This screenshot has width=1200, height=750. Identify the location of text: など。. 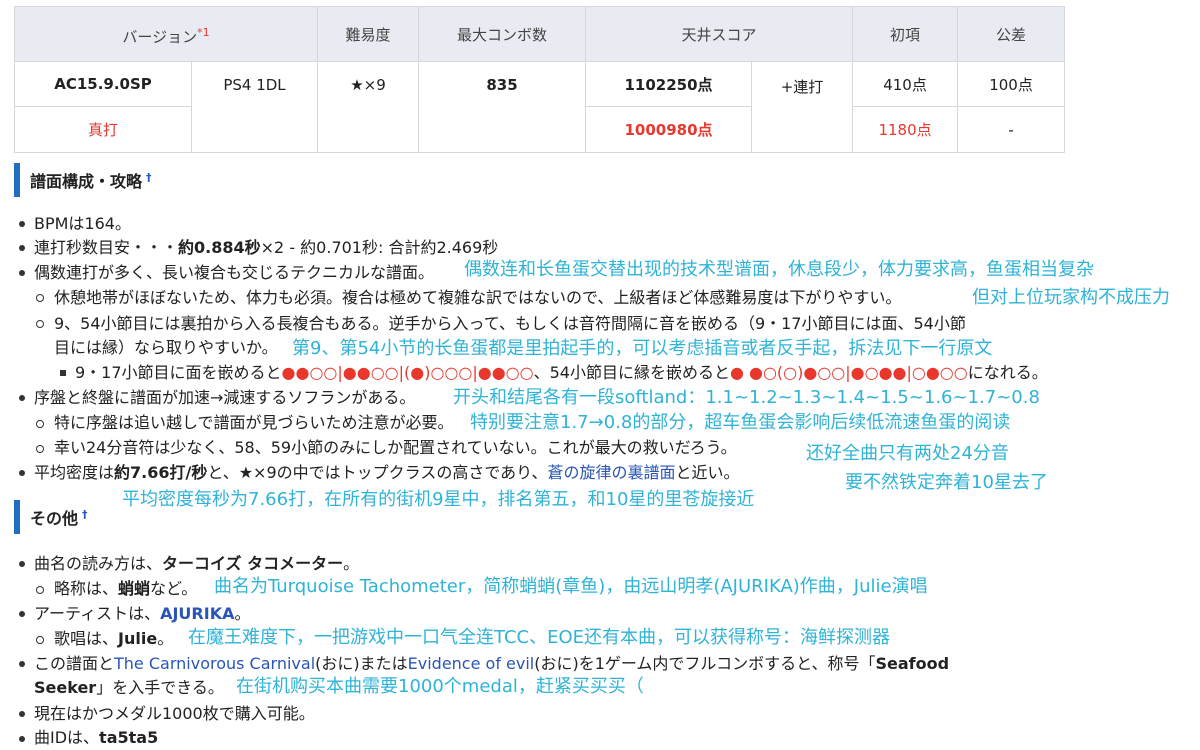
(174, 588).